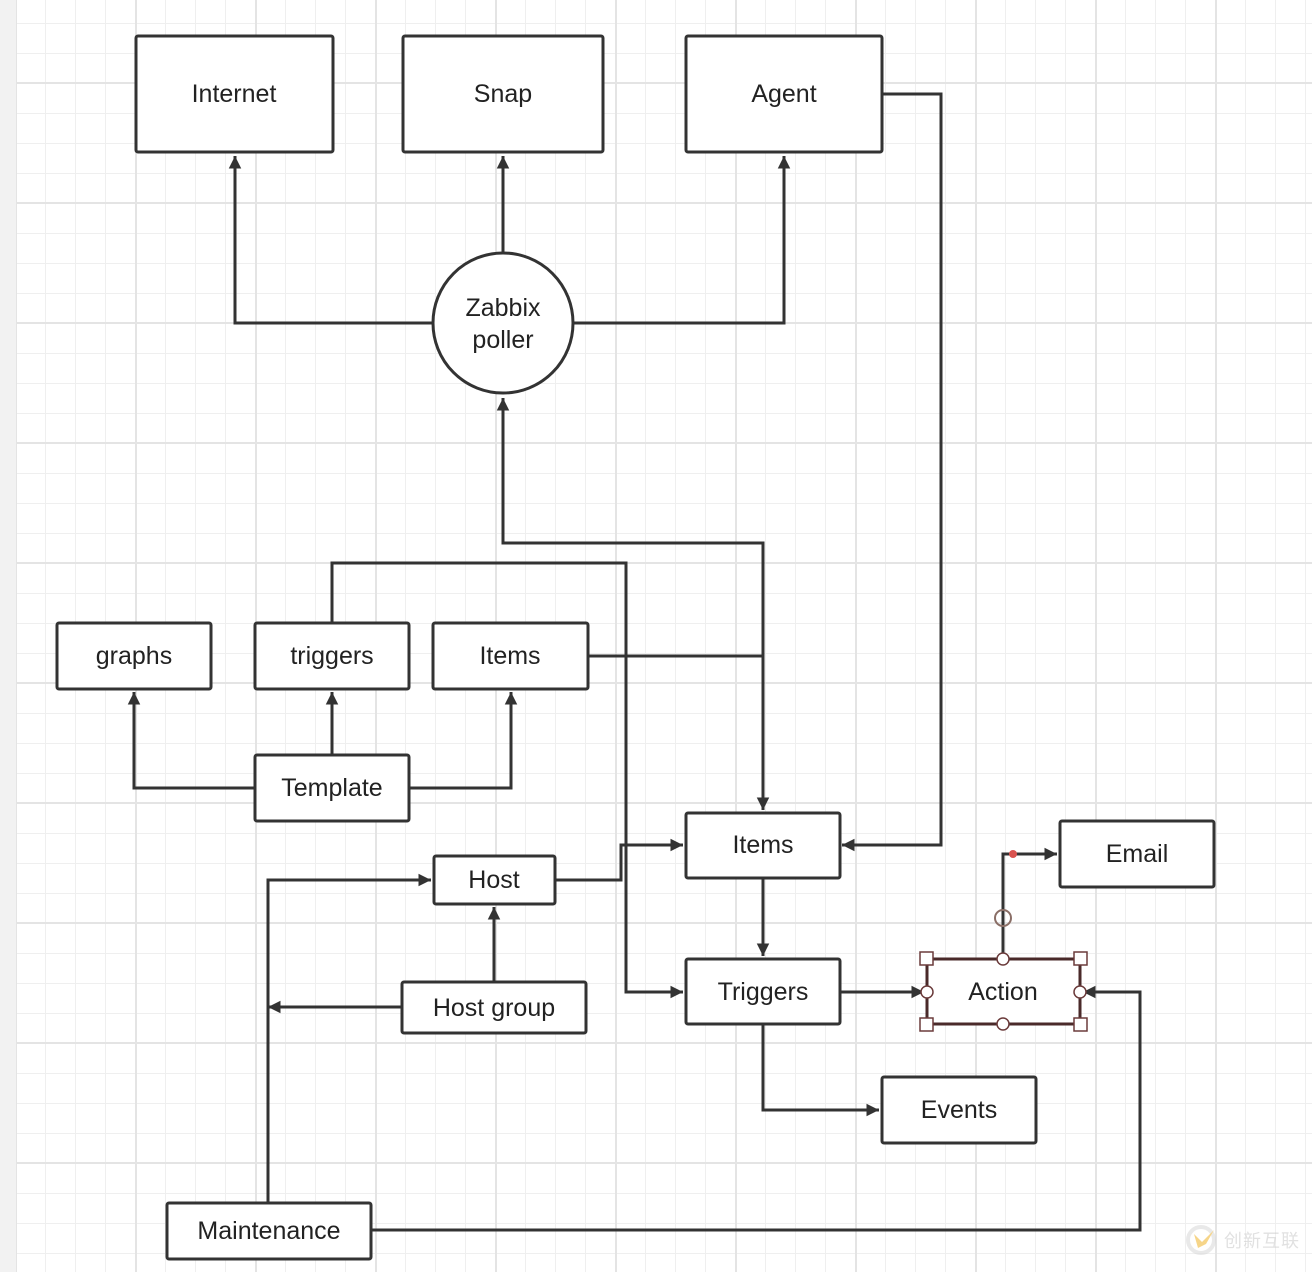 This screenshot has width=1312, height=1272. What do you see at coordinates (1013, 854) in the screenshot?
I see `edge-waypoint-dot` at bounding box center [1013, 854].